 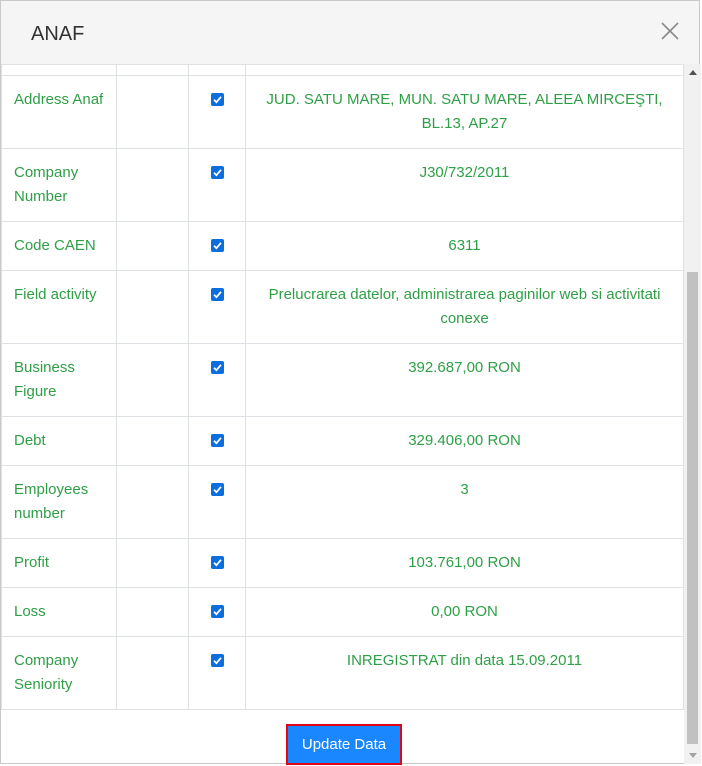 What do you see at coordinates (464, 380) in the screenshot?
I see `row-value: 392.687,00 RON` at bounding box center [464, 380].